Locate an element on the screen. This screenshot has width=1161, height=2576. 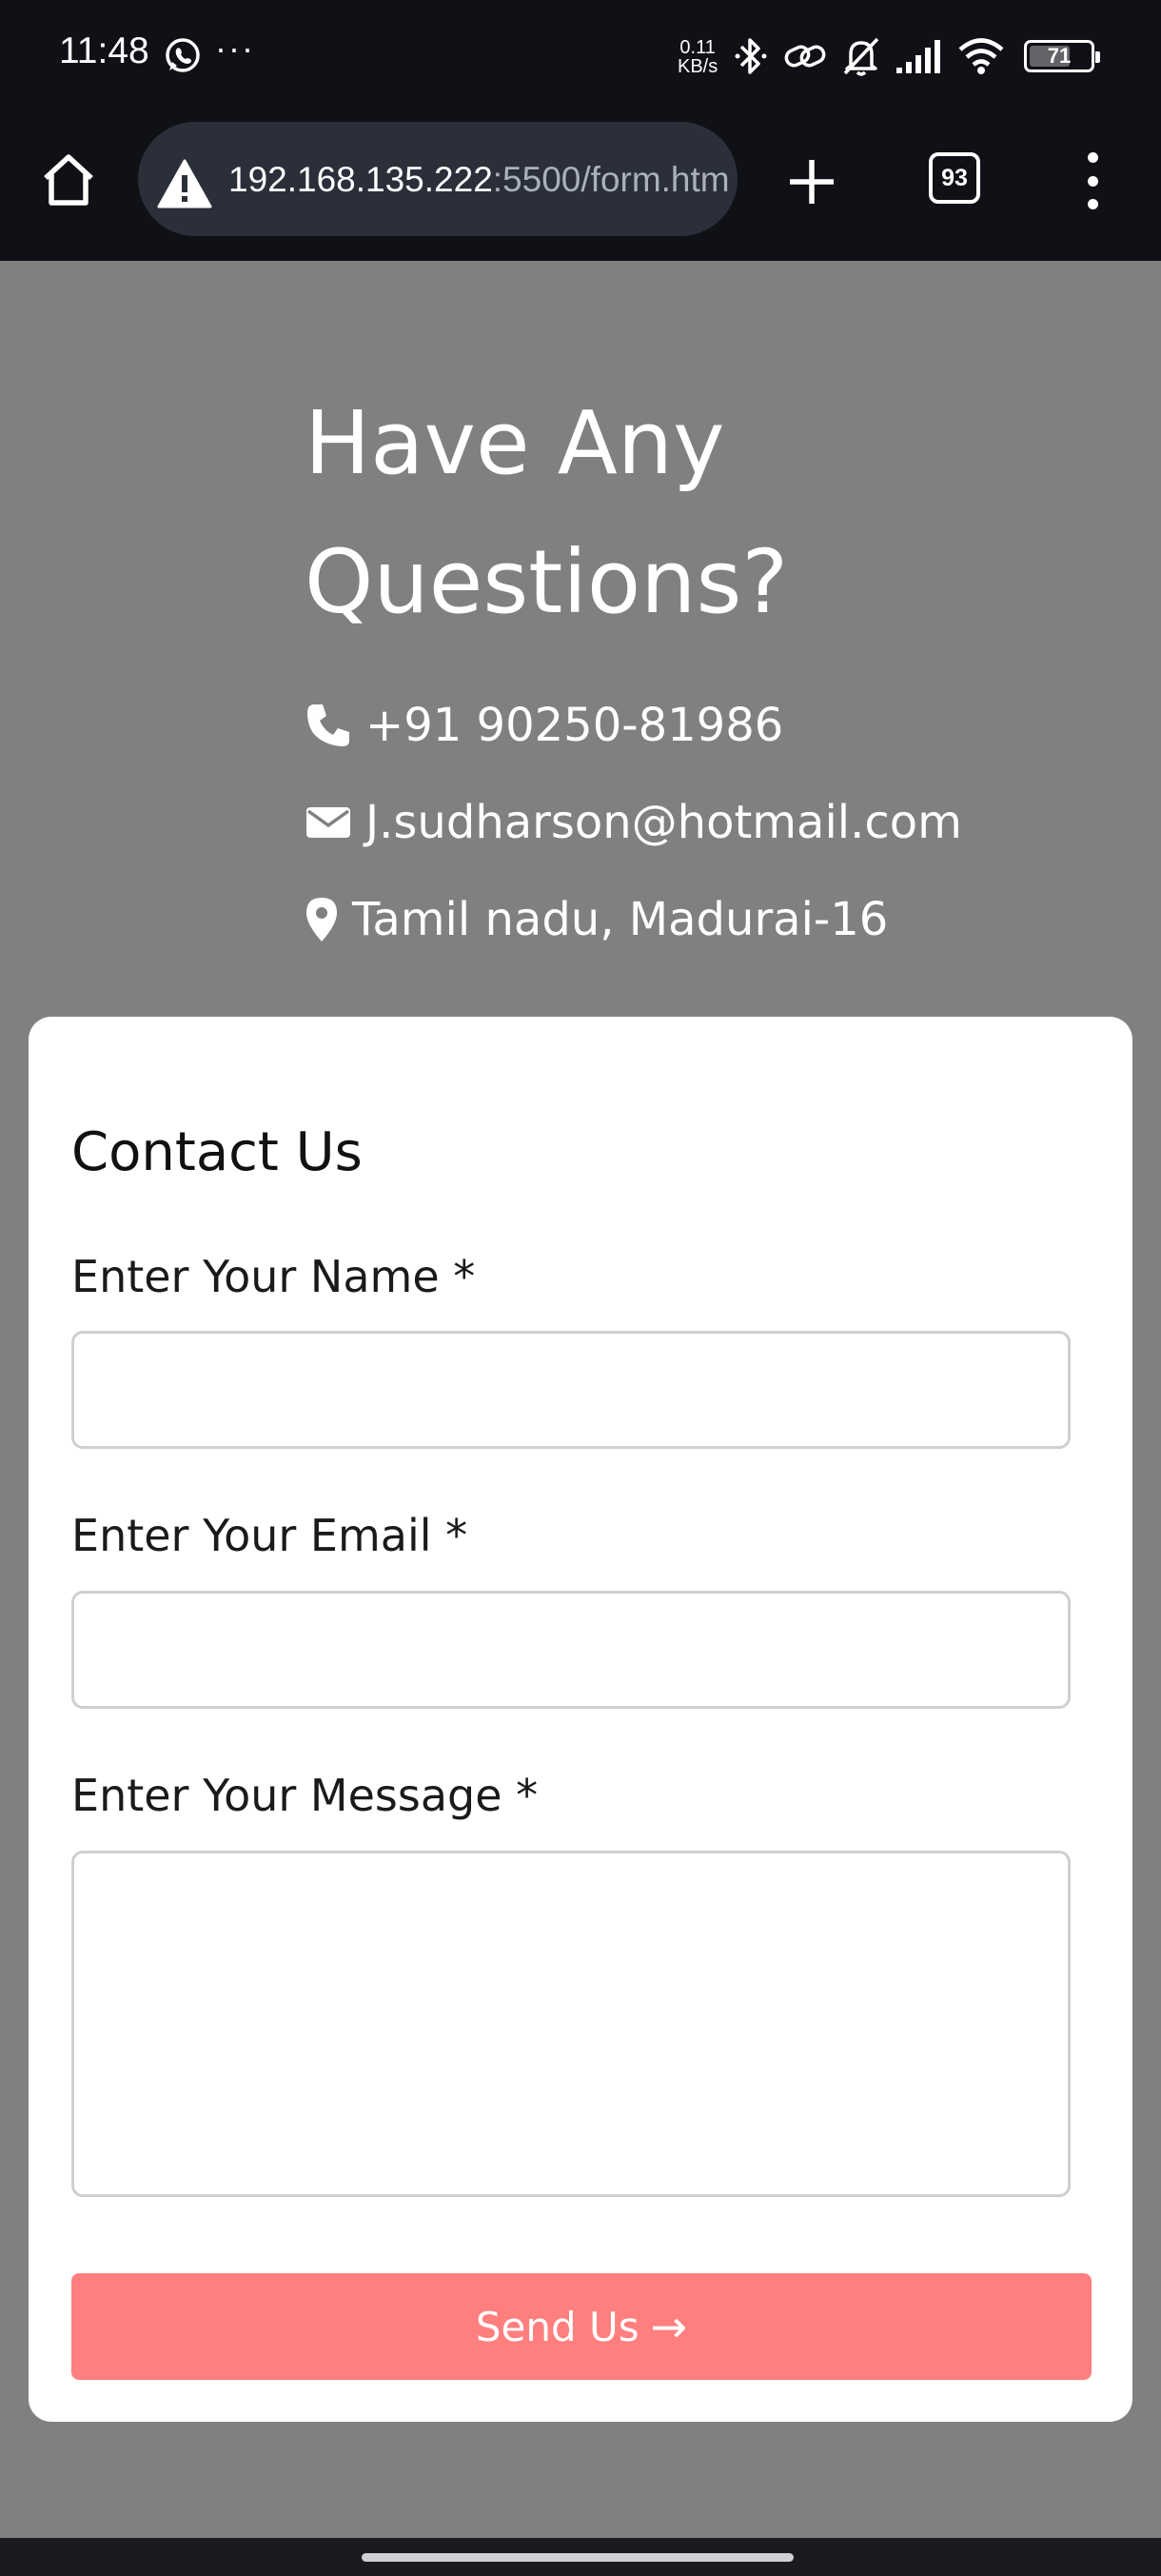
home-indicator is located at coordinates (578, 2557).